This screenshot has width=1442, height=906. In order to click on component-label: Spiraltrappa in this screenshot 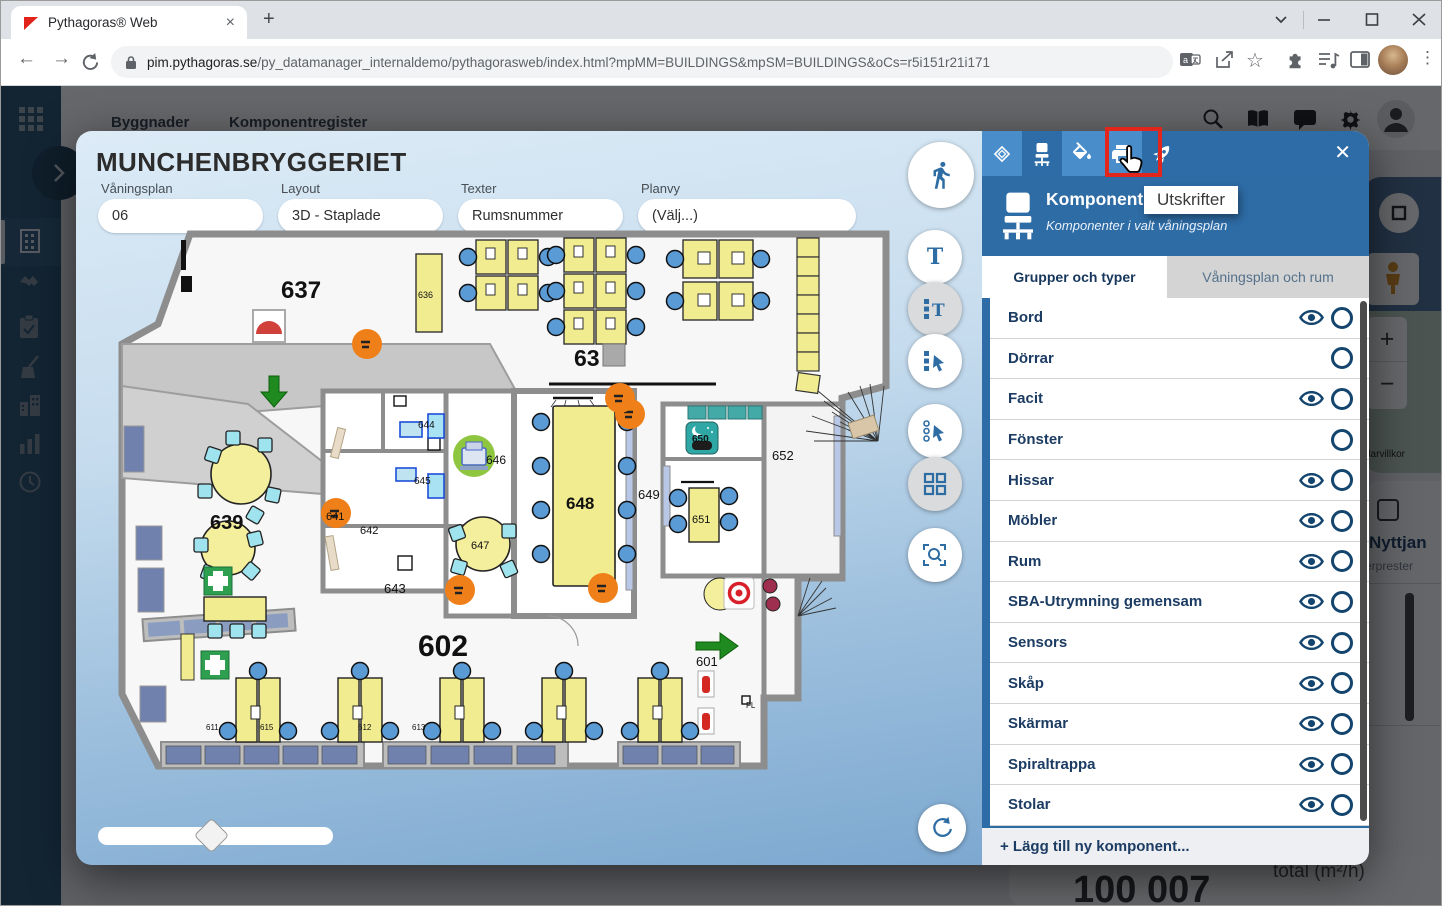, I will do `click(1052, 764)`.